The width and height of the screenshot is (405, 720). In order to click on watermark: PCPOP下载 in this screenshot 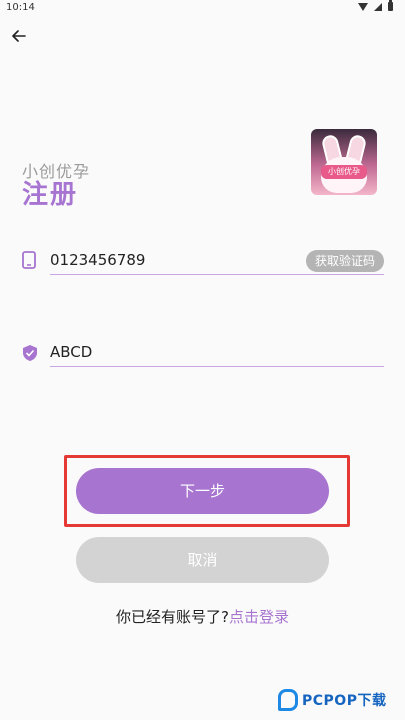, I will do `click(341, 700)`.